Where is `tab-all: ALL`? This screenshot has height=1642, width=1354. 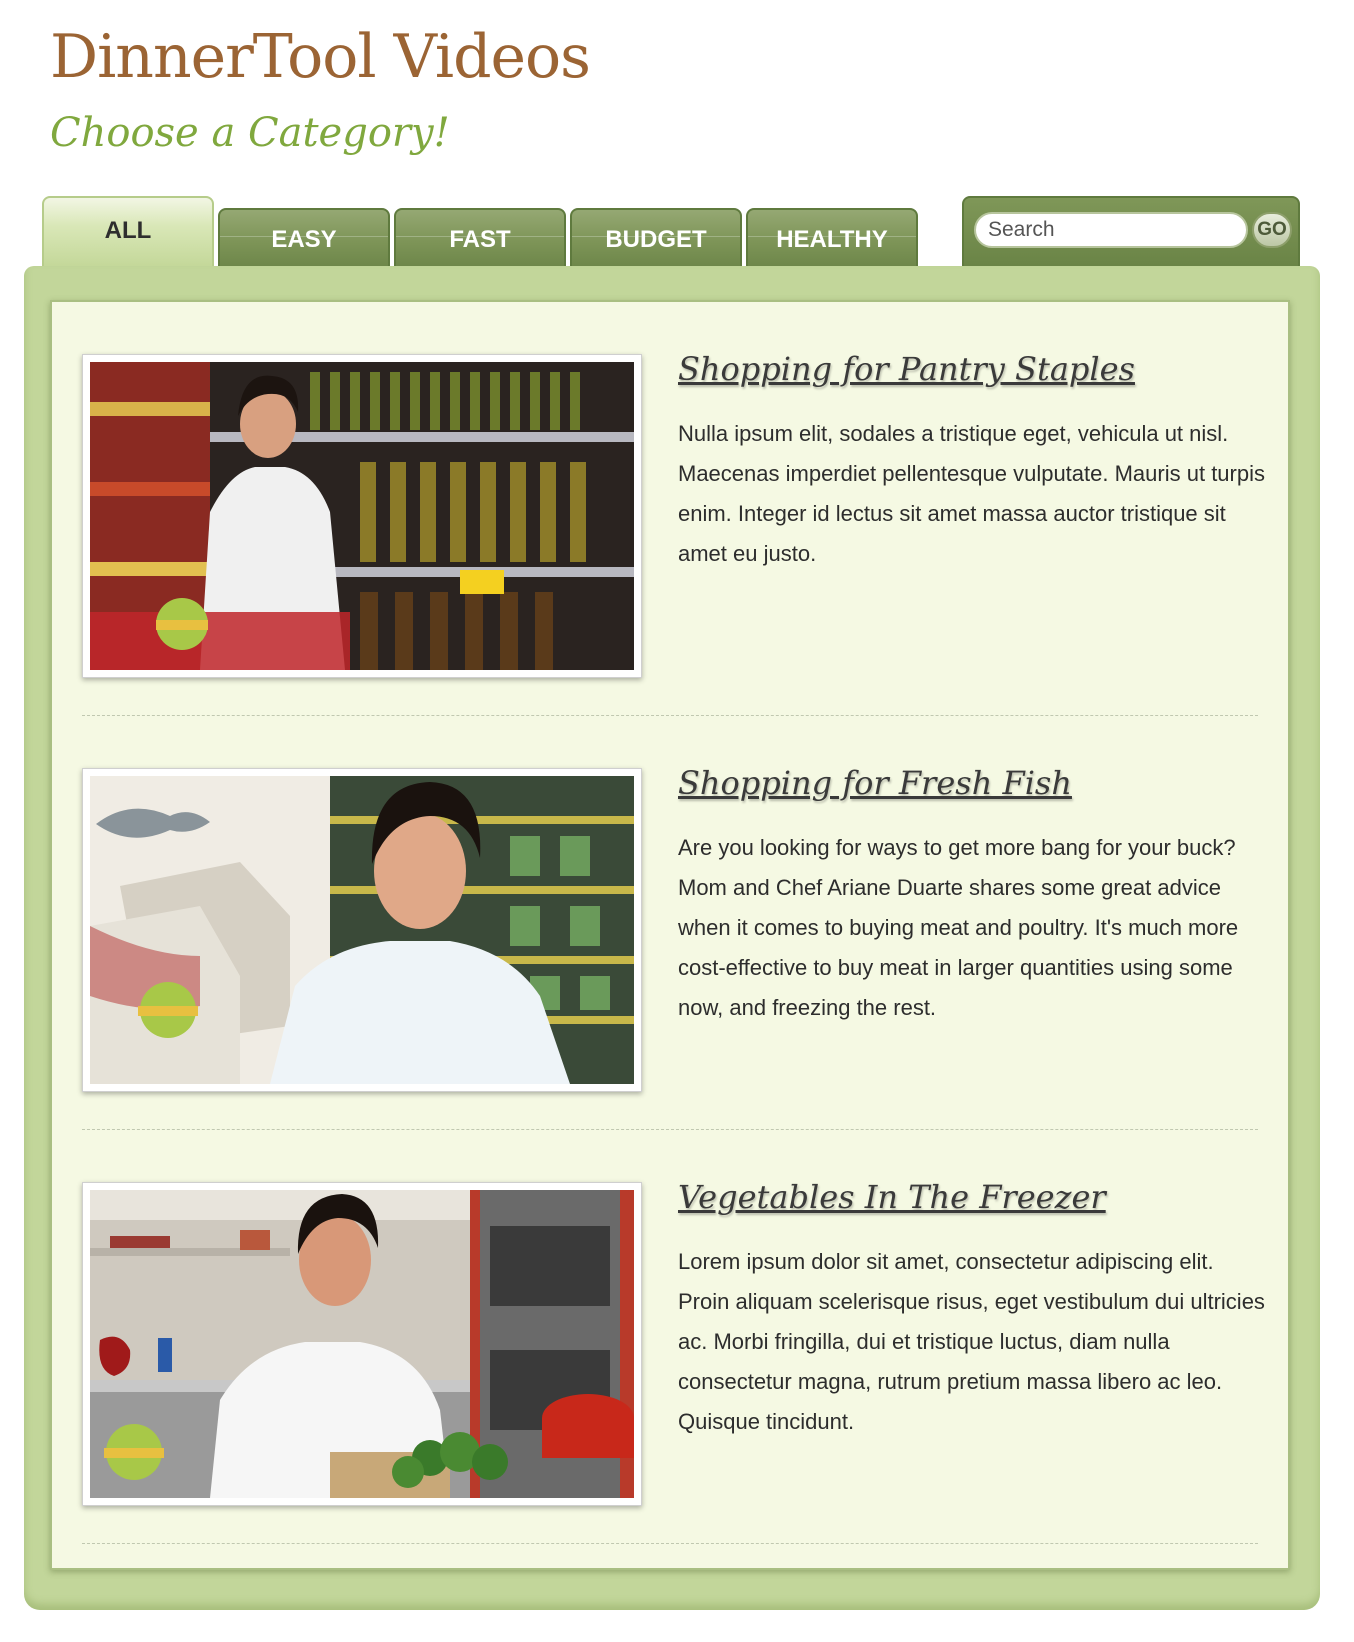 tab-all: ALL is located at coordinates (128, 232).